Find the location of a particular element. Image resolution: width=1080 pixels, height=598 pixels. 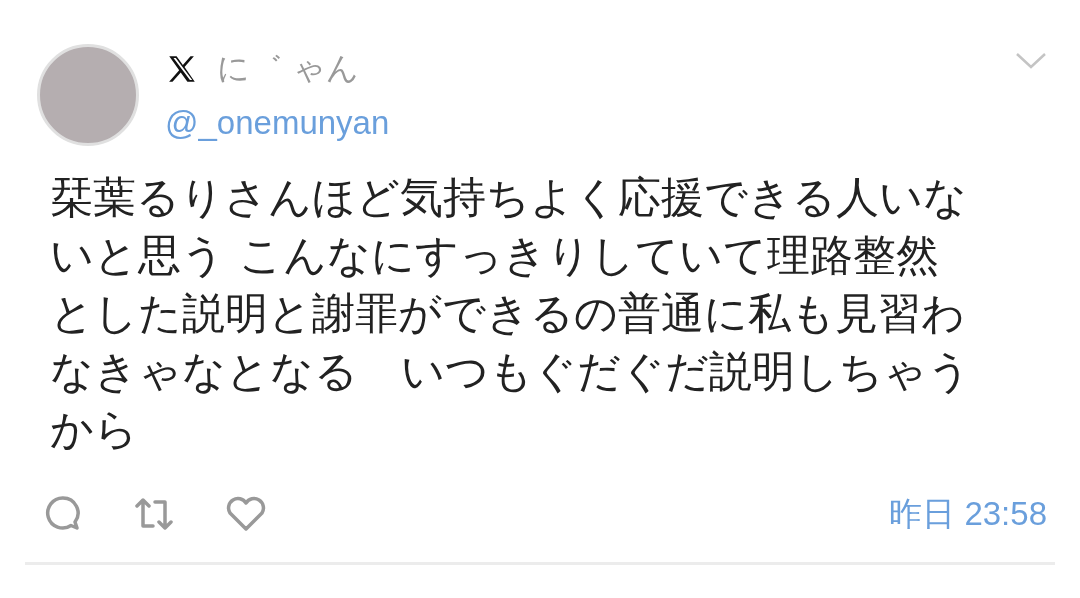

display-name: に゛ ゃん is located at coordinates (288, 68).